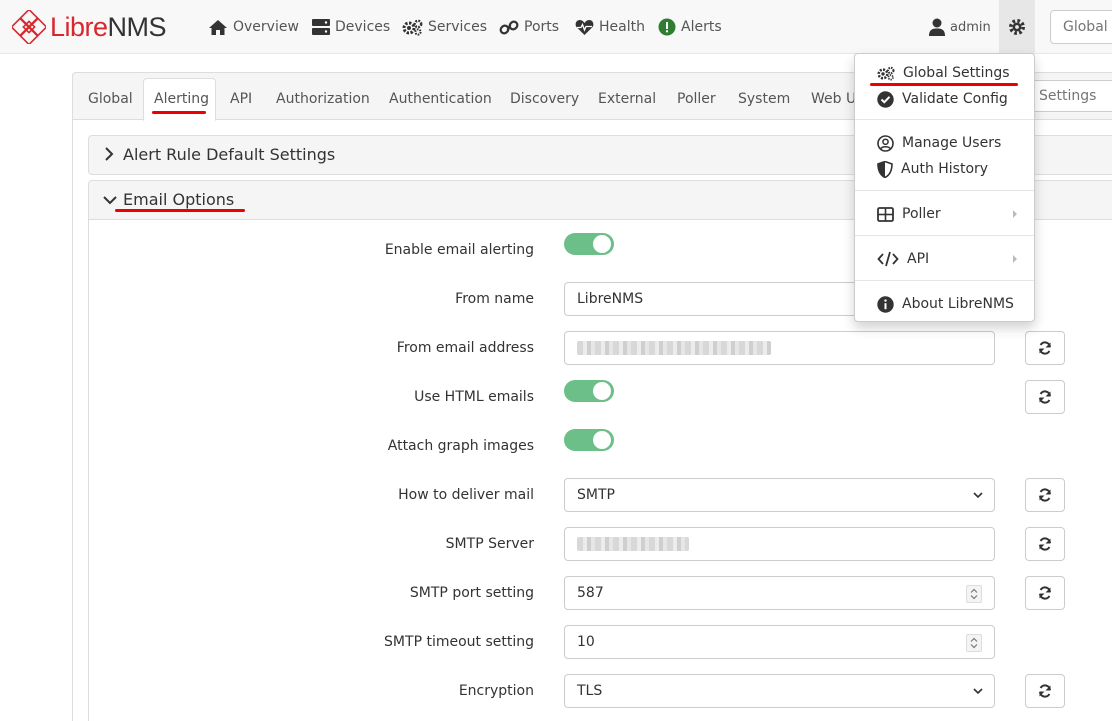 This screenshot has height=721, width=1112. What do you see at coordinates (584, 27) in the screenshot?
I see `heartbeat-icon` at bounding box center [584, 27].